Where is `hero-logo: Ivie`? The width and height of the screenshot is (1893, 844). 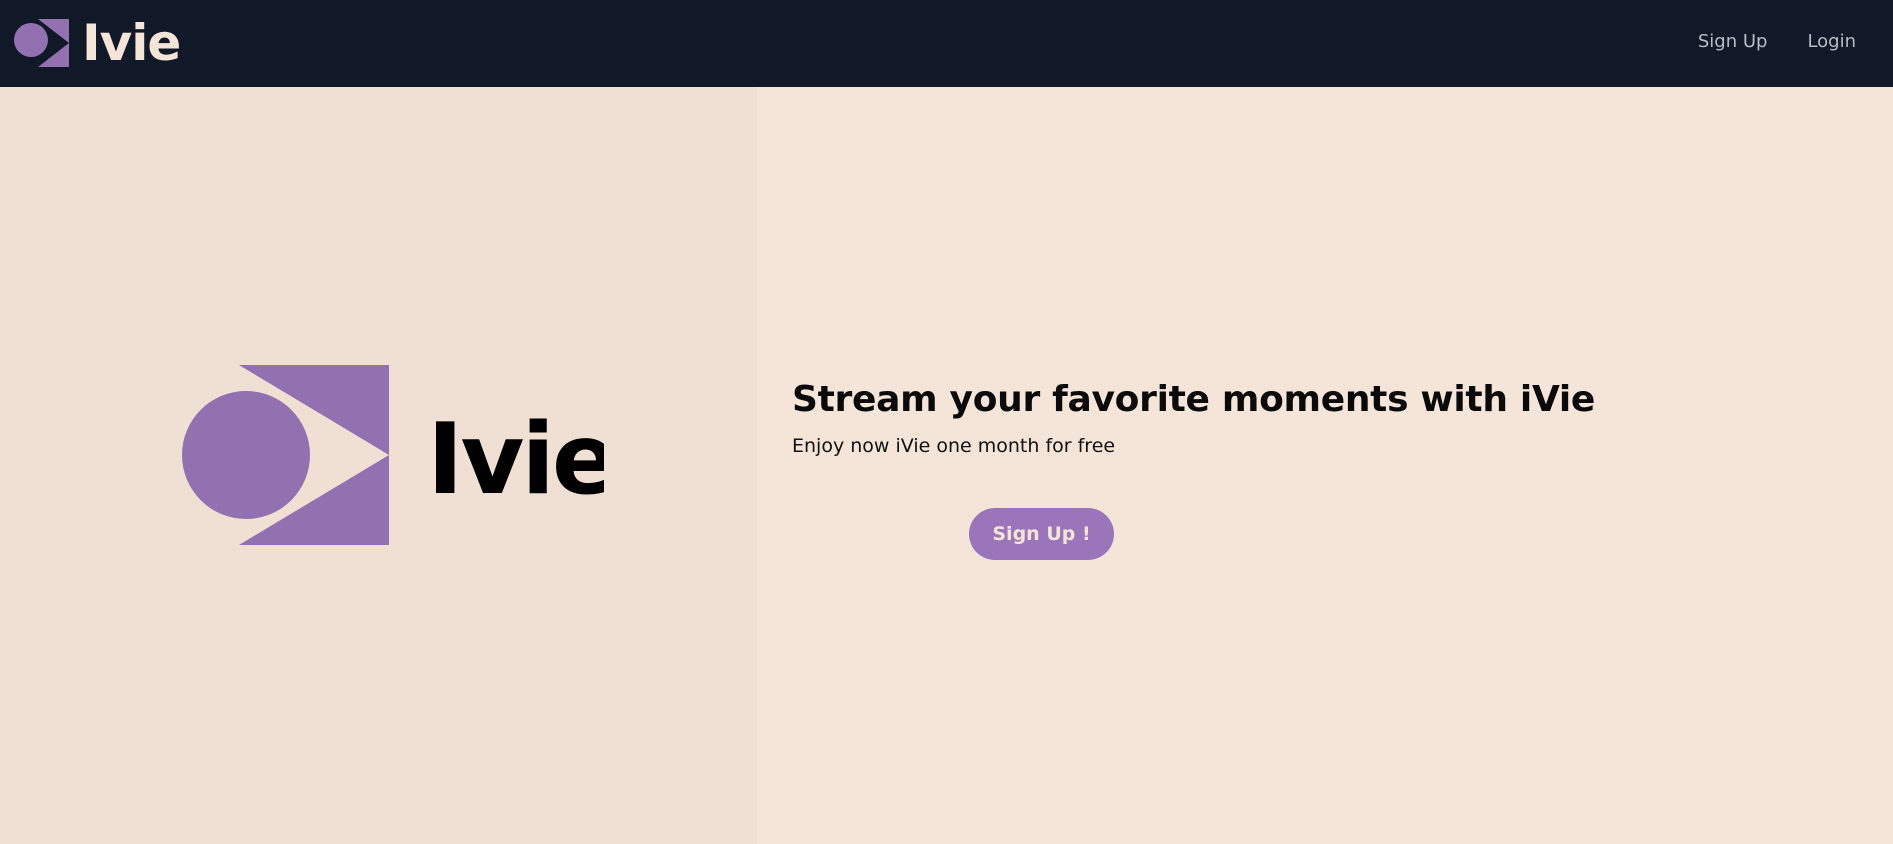
hero-logo: Ivie is located at coordinates (393, 455).